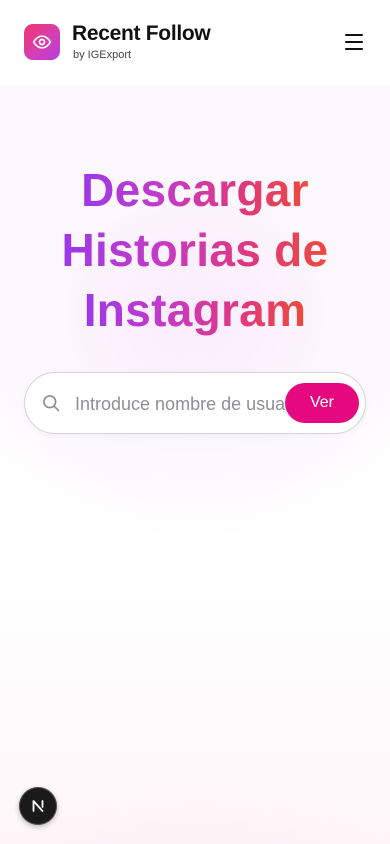 The height and width of the screenshot is (844, 390). I want to click on eye-icon, so click(42, 42).